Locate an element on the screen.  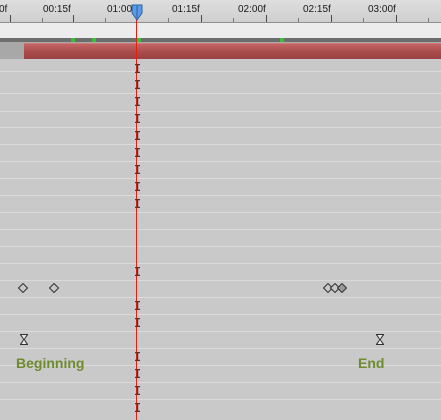
ruler-tick-label: 02:00f is located at coordinates (252, 9).